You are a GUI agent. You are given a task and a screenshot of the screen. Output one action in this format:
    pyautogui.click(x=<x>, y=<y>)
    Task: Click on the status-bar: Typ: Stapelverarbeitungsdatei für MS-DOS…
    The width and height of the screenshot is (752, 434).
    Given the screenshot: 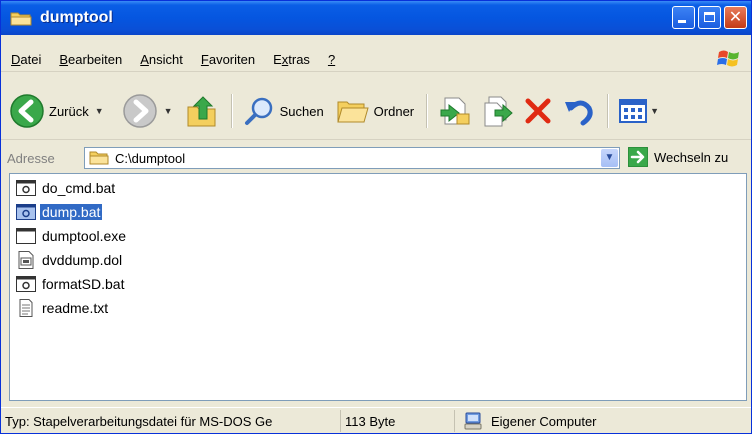 What is the action you would take?
    pyautogui.click(x=376, y=420)
    